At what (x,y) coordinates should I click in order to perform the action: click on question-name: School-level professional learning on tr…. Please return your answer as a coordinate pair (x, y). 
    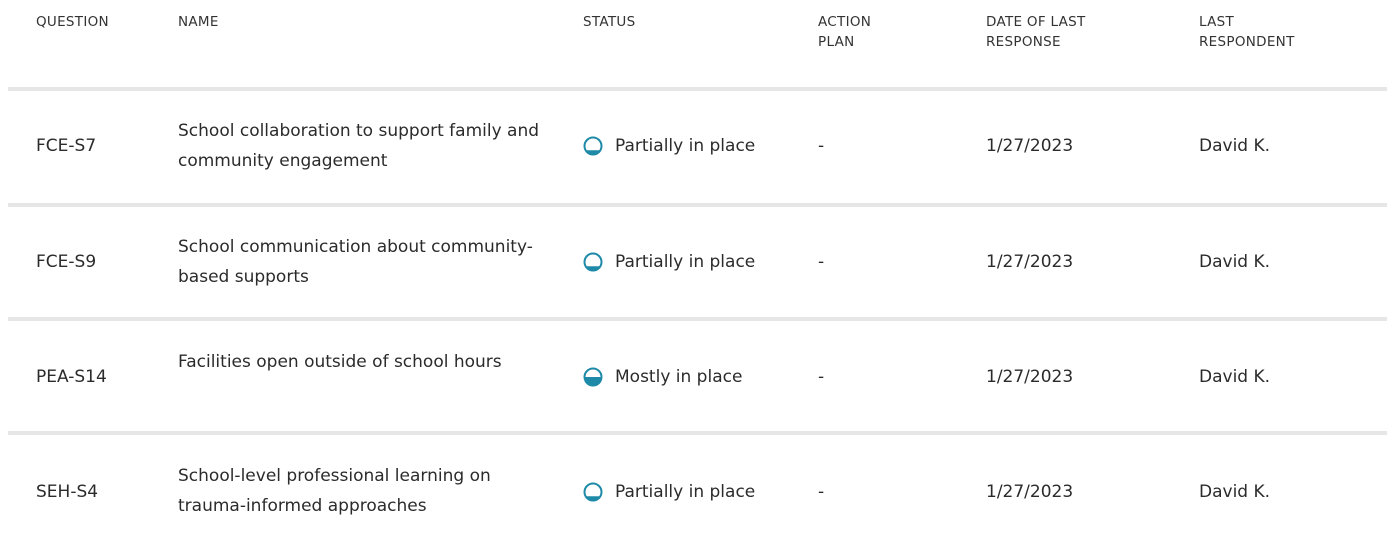
    Looking at the image, I should click on (363, 491).